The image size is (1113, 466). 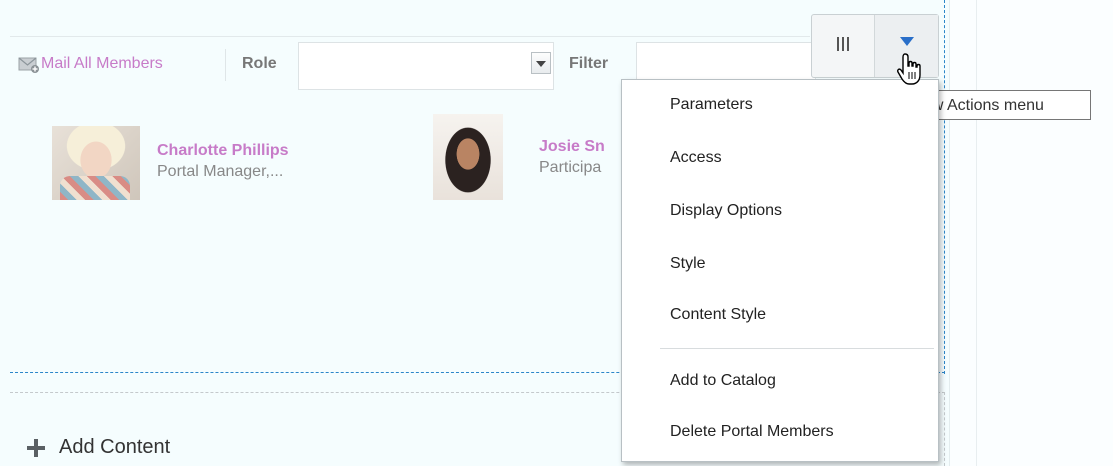 What do you see at coordinates (711, 105) in the screenshot?
I see `menu-item-parameters: Parameters` at bounding box center [711, 105].